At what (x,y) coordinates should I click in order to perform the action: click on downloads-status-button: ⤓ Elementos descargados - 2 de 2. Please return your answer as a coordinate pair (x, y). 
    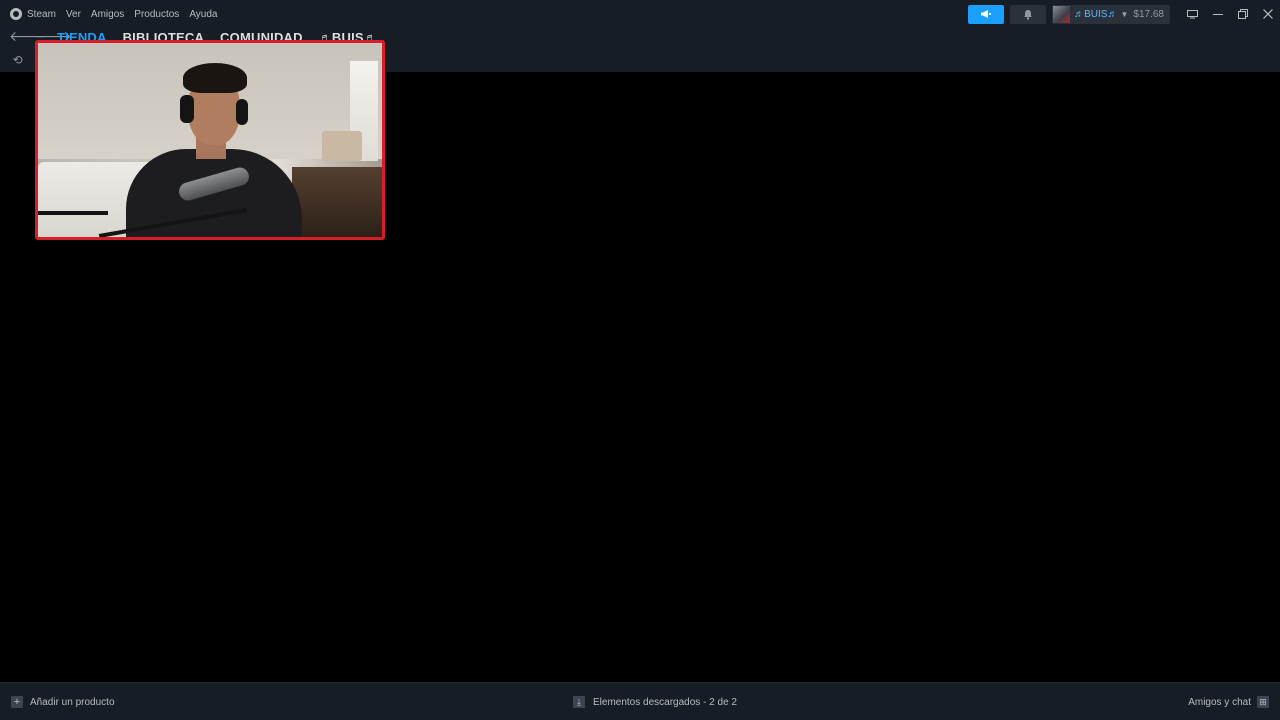
    Looking at the image, I should click on (655, 702).